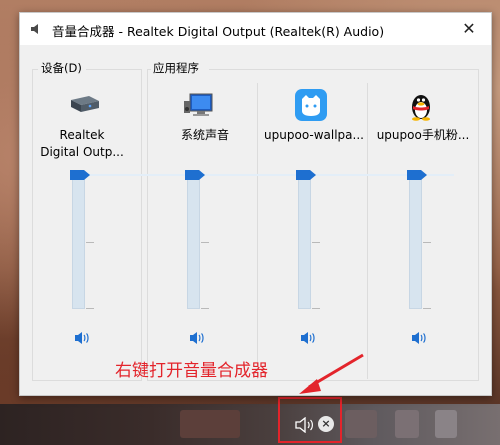 The width and height of the screenshot is (500, 445). Describe the element at coordinates (310, 420) in the screenshot. I see `tray-highlight-box` at that location.